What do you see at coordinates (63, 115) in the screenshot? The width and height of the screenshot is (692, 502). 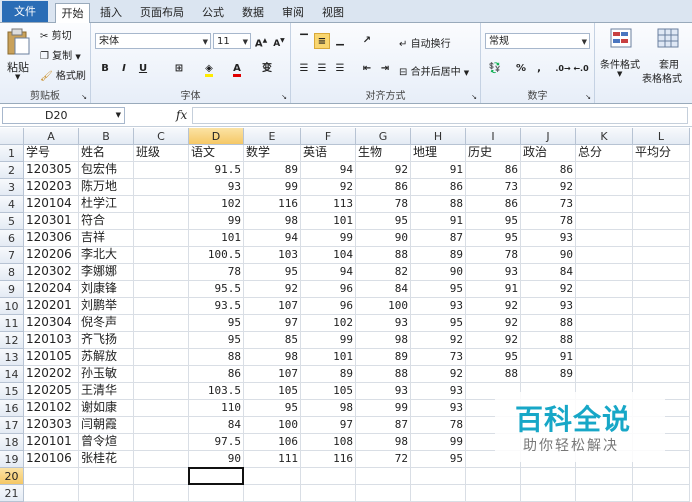 I see `name-box: D20 ▼` at bounding box center [63, 115].